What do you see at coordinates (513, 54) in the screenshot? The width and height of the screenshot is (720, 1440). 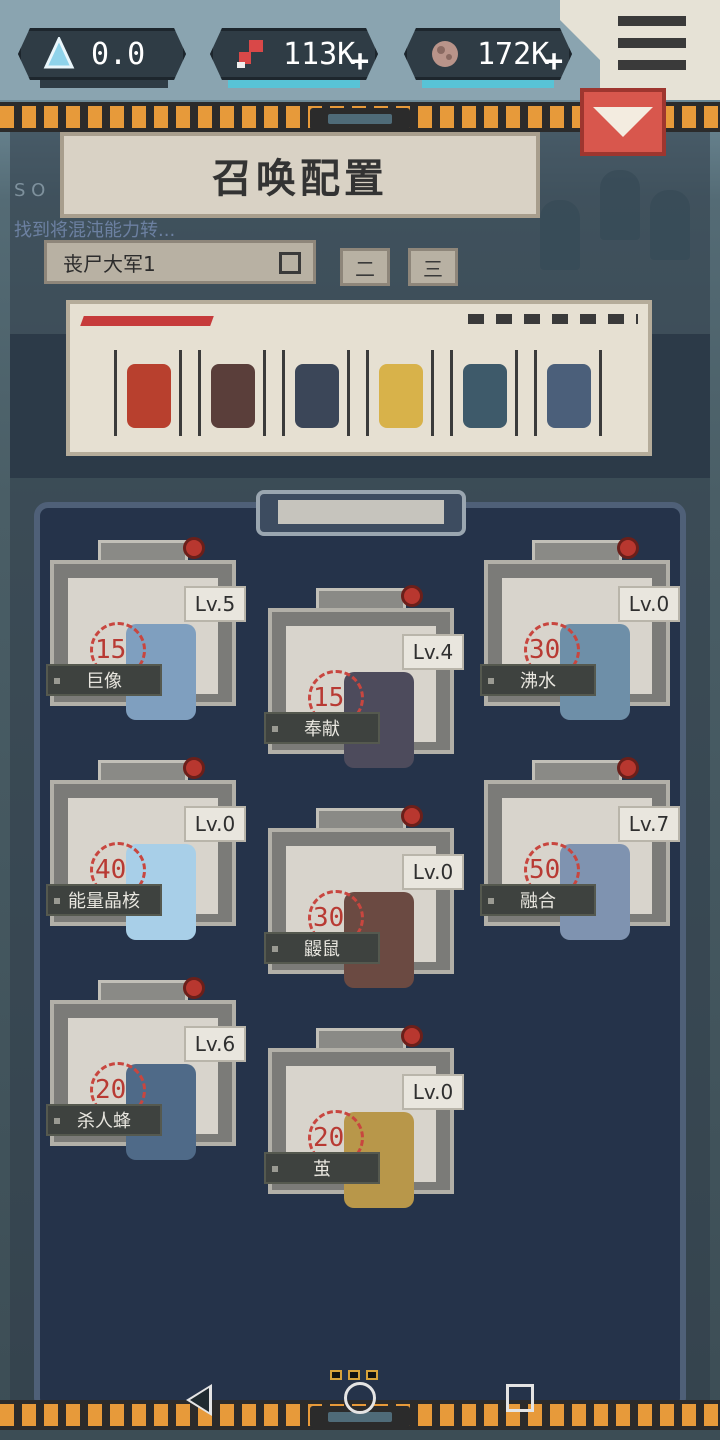 I see `resource-value: 172K` at bounding box center [513, 54].